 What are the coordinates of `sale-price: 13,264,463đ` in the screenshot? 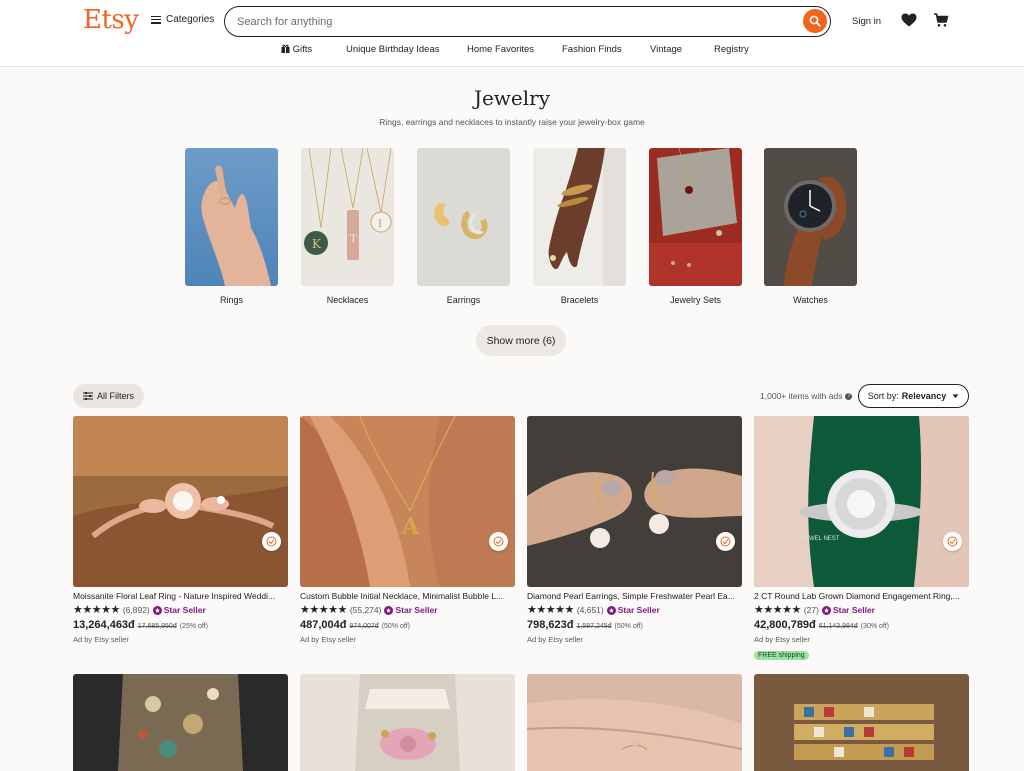 It's located at (104, 625).